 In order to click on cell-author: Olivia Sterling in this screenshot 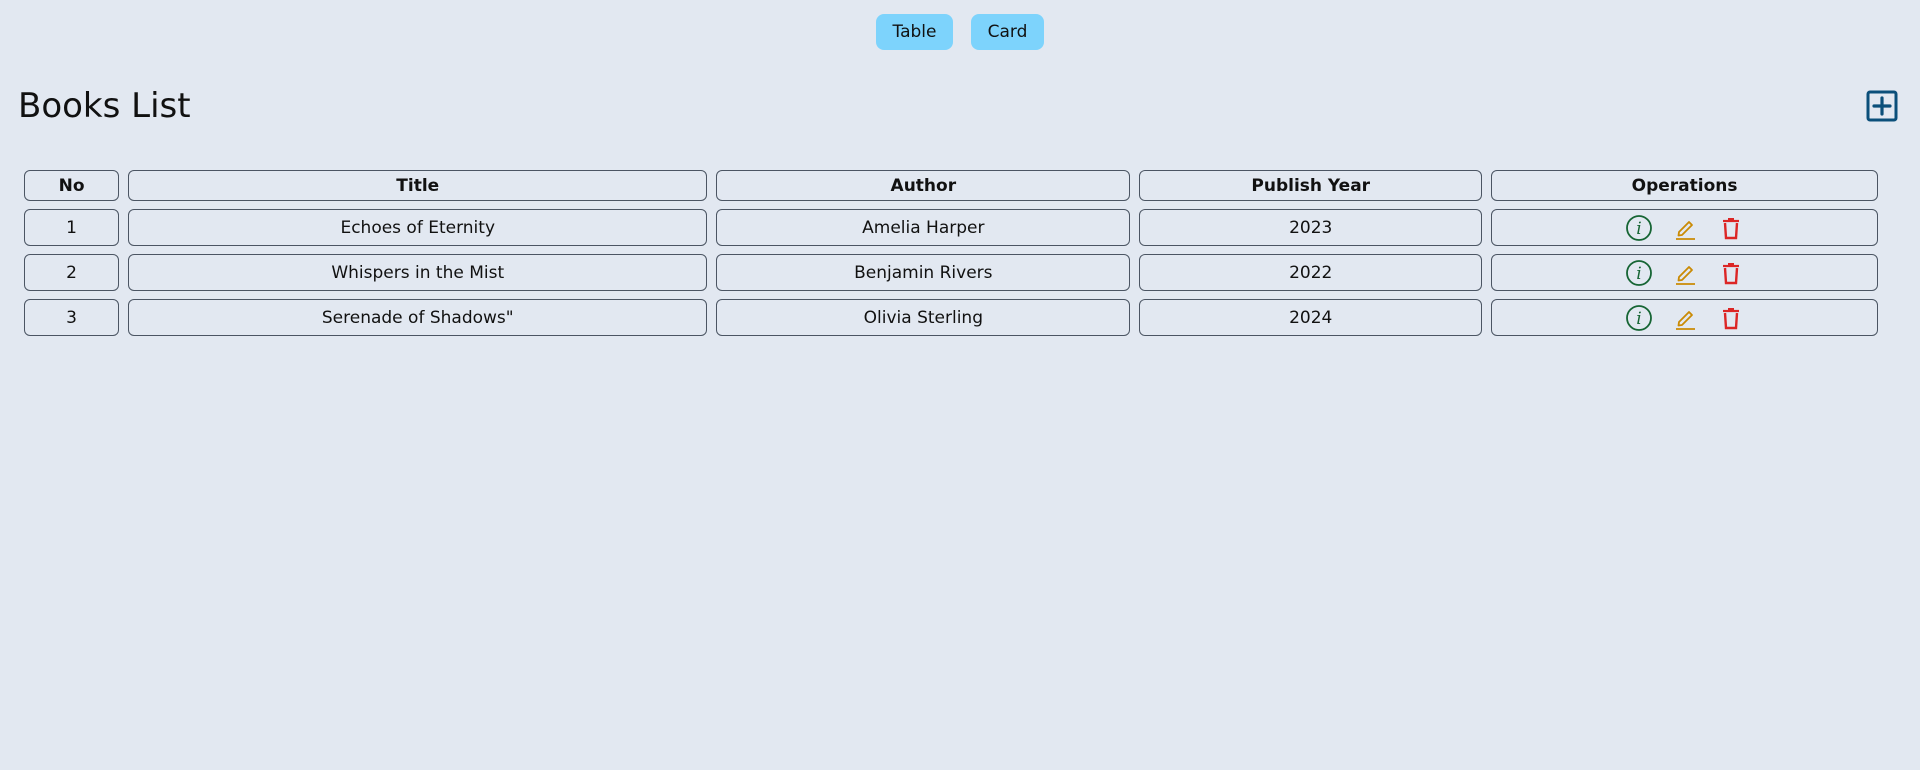, I will do `click(923, 317)`.